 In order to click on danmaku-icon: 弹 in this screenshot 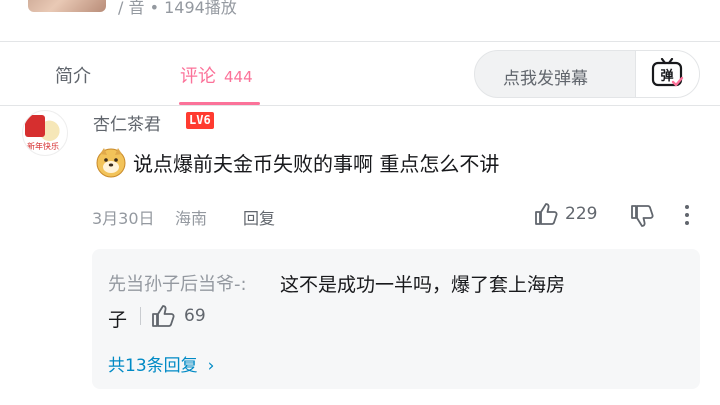, I will do `click(667, 72)`.